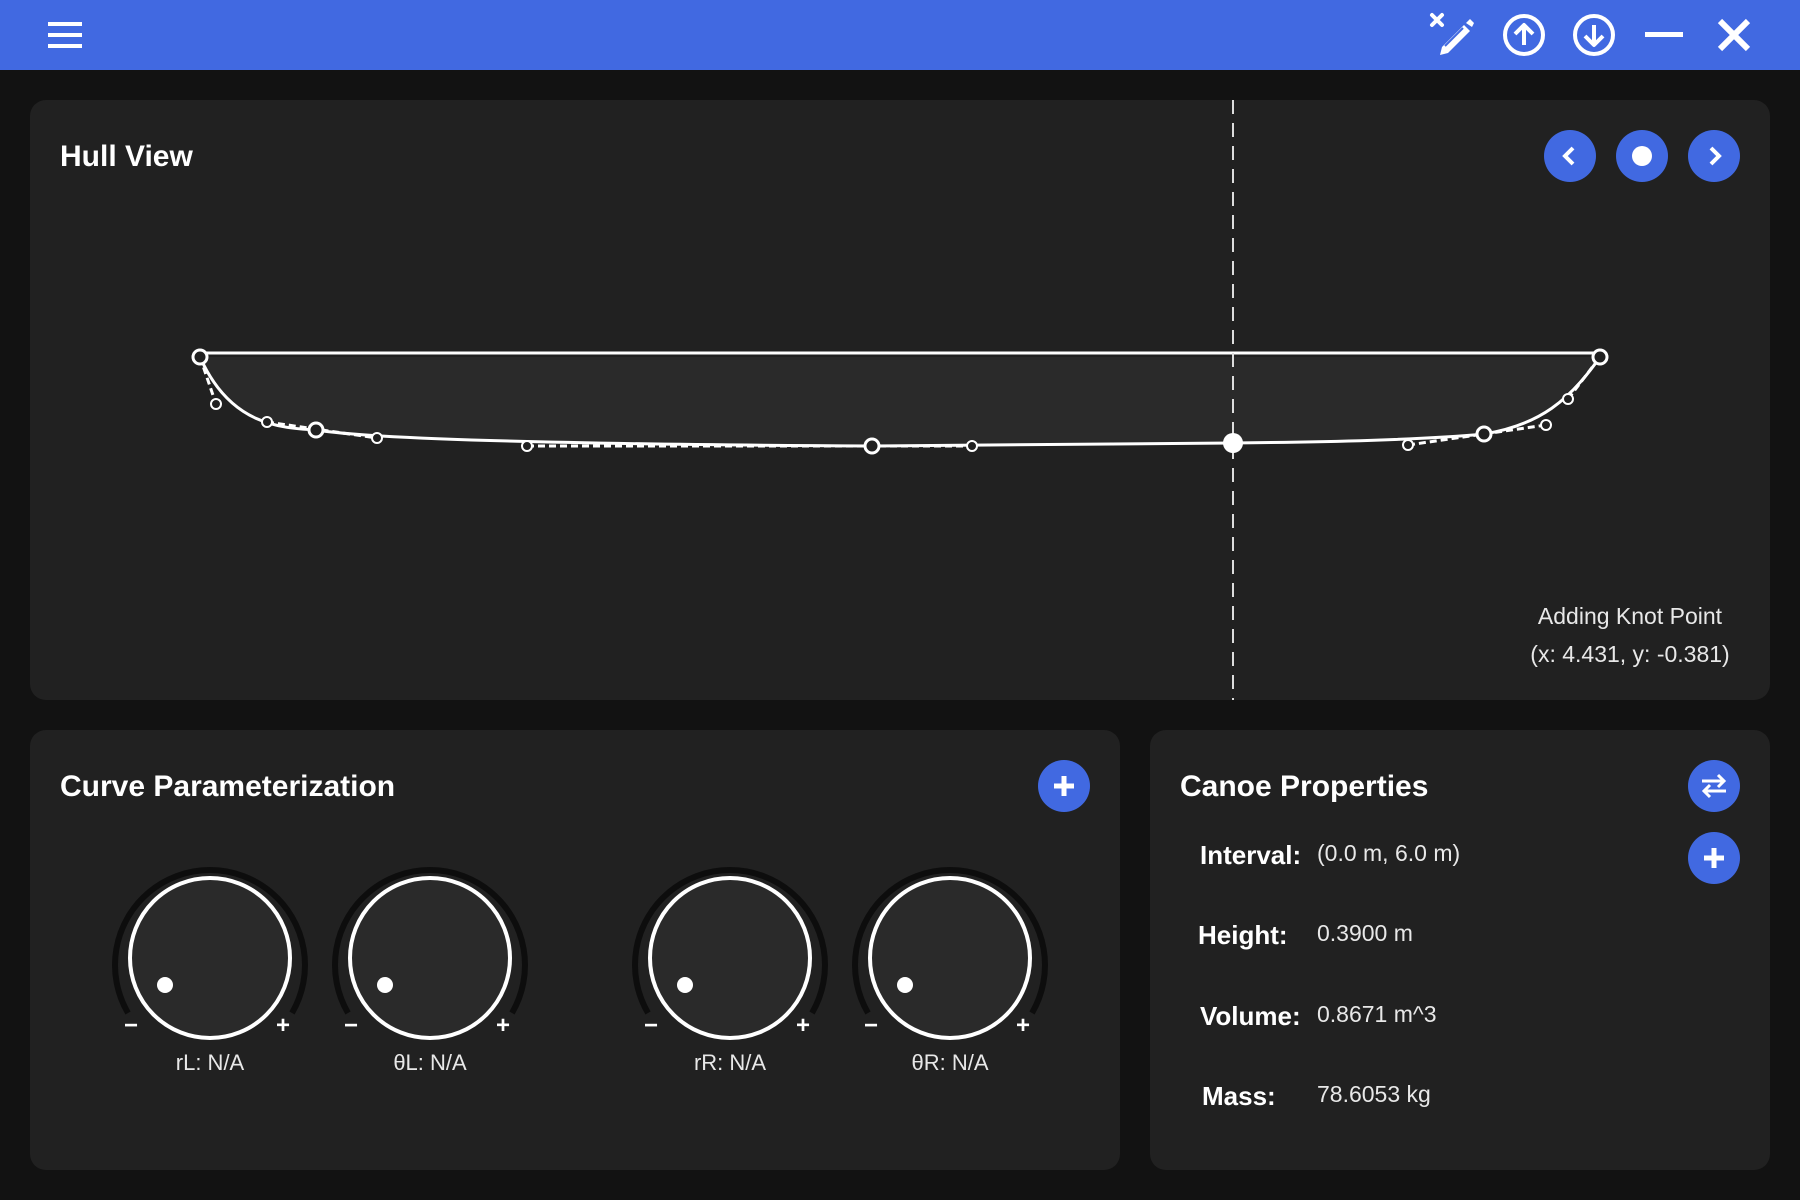 This screenshot has width=1800, height=1200. Describe the element at coordinates (1243, 935) in the screenshot. I see `height-label: Height:` at that location.